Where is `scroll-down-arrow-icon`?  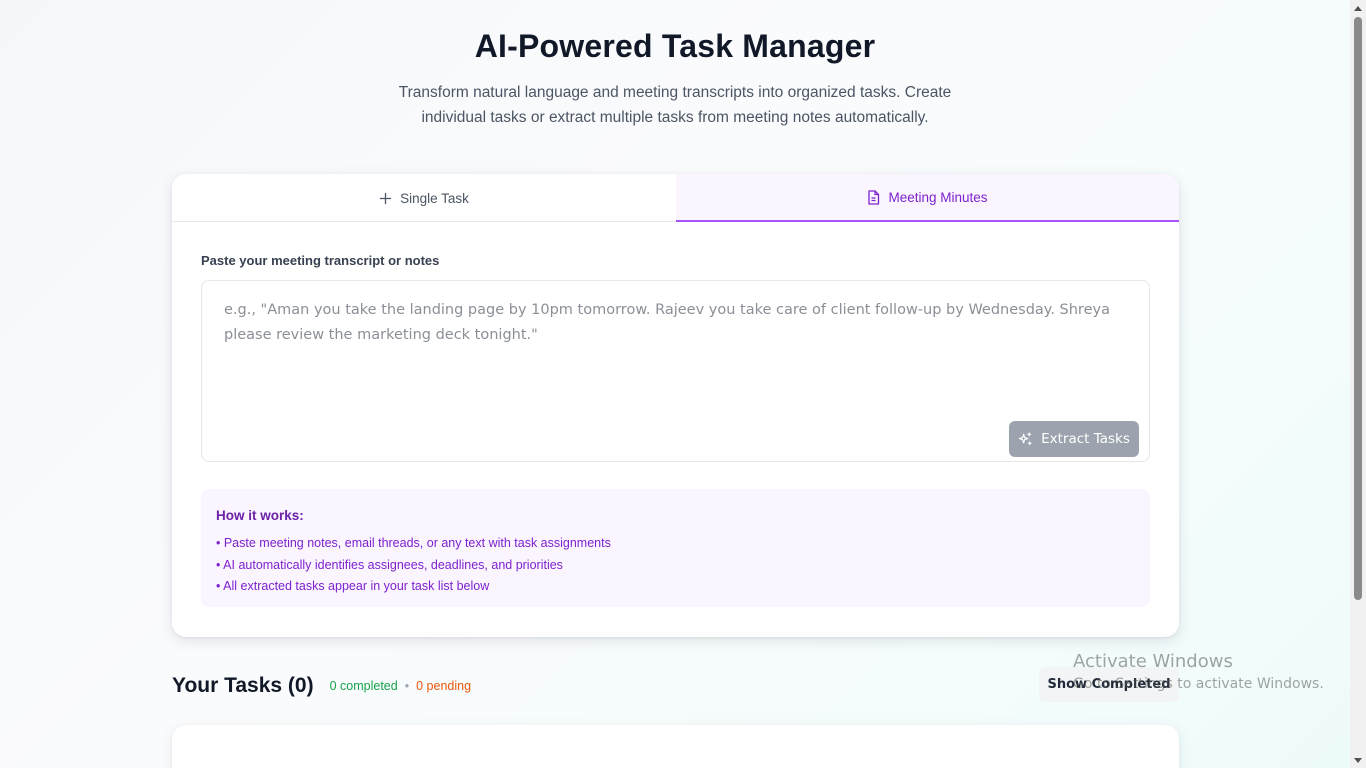
scroll-down-arrow-icon is located at coordinates (1358, 760).